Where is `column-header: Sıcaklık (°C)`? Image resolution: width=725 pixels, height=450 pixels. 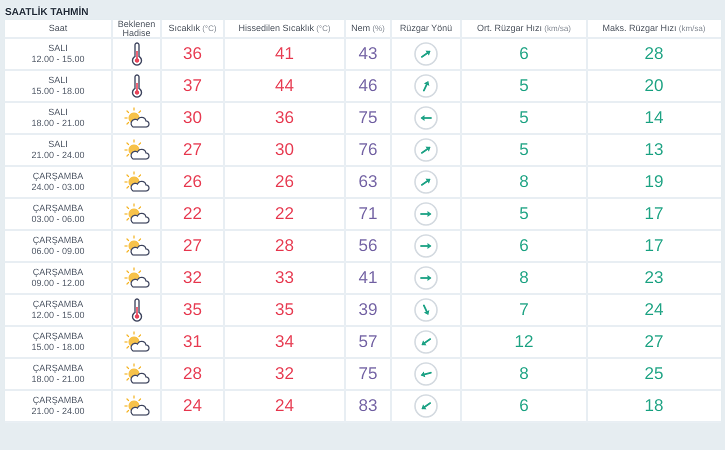
column-header: Sıcaklık (°C) is located at coordinates (193, 28).